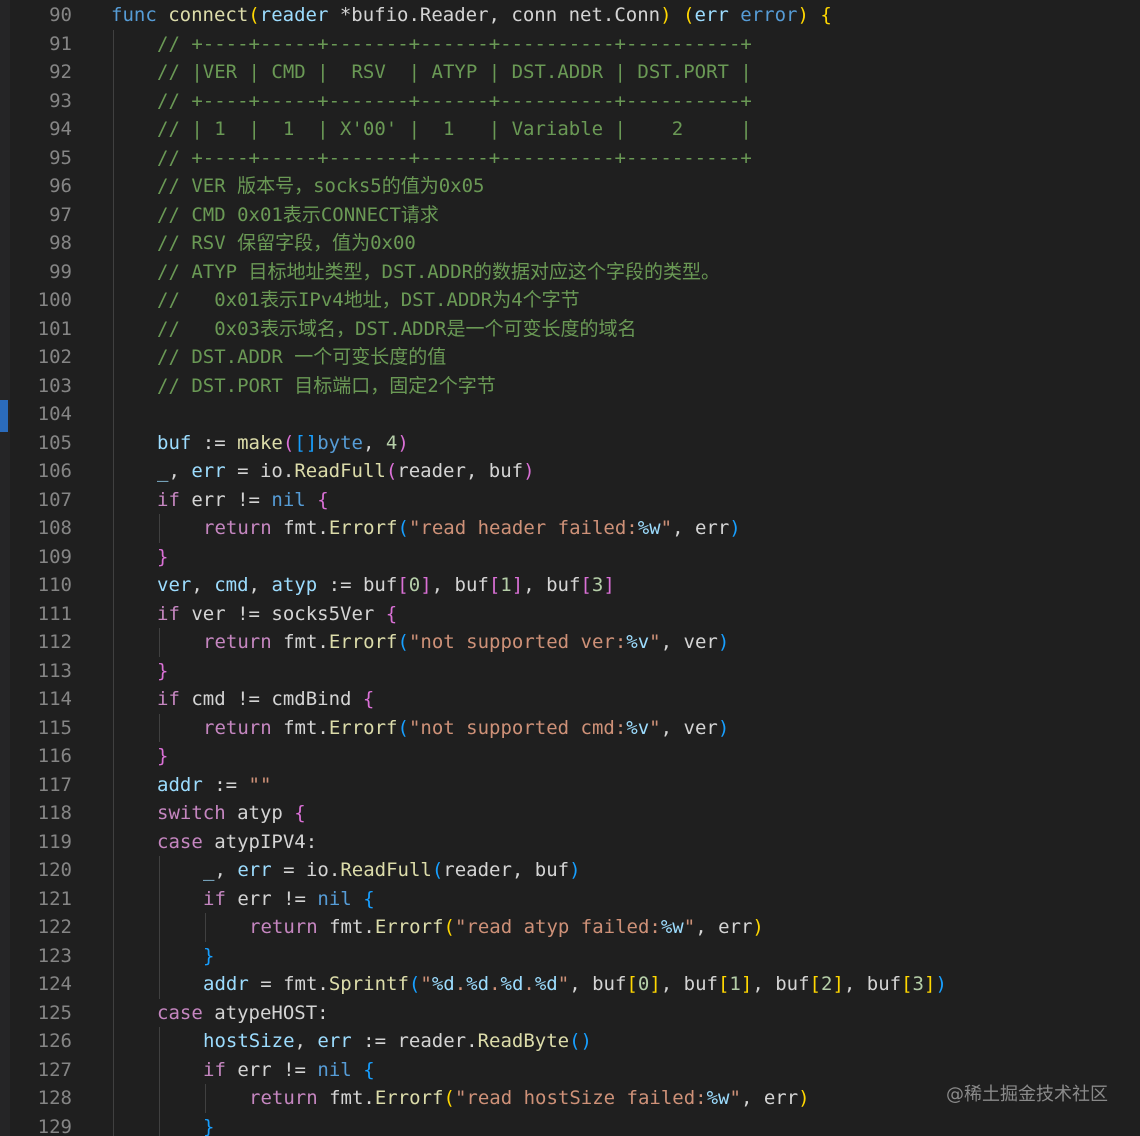 This screenshot has width=1140, height=1136. Describe the element at coordinates (570, 1013) in the screenshot. I see `code-line: 125 case atypeHOST:` at that location.